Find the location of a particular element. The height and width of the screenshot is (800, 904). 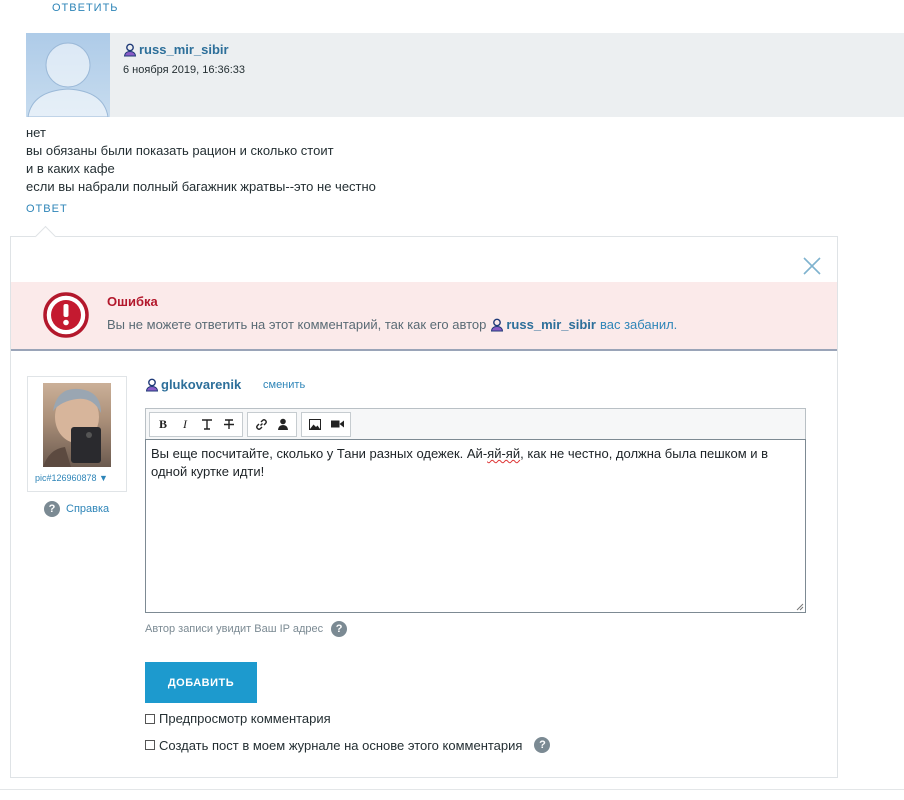

current-user: glukovarenik is located at coordinates (193, 384).